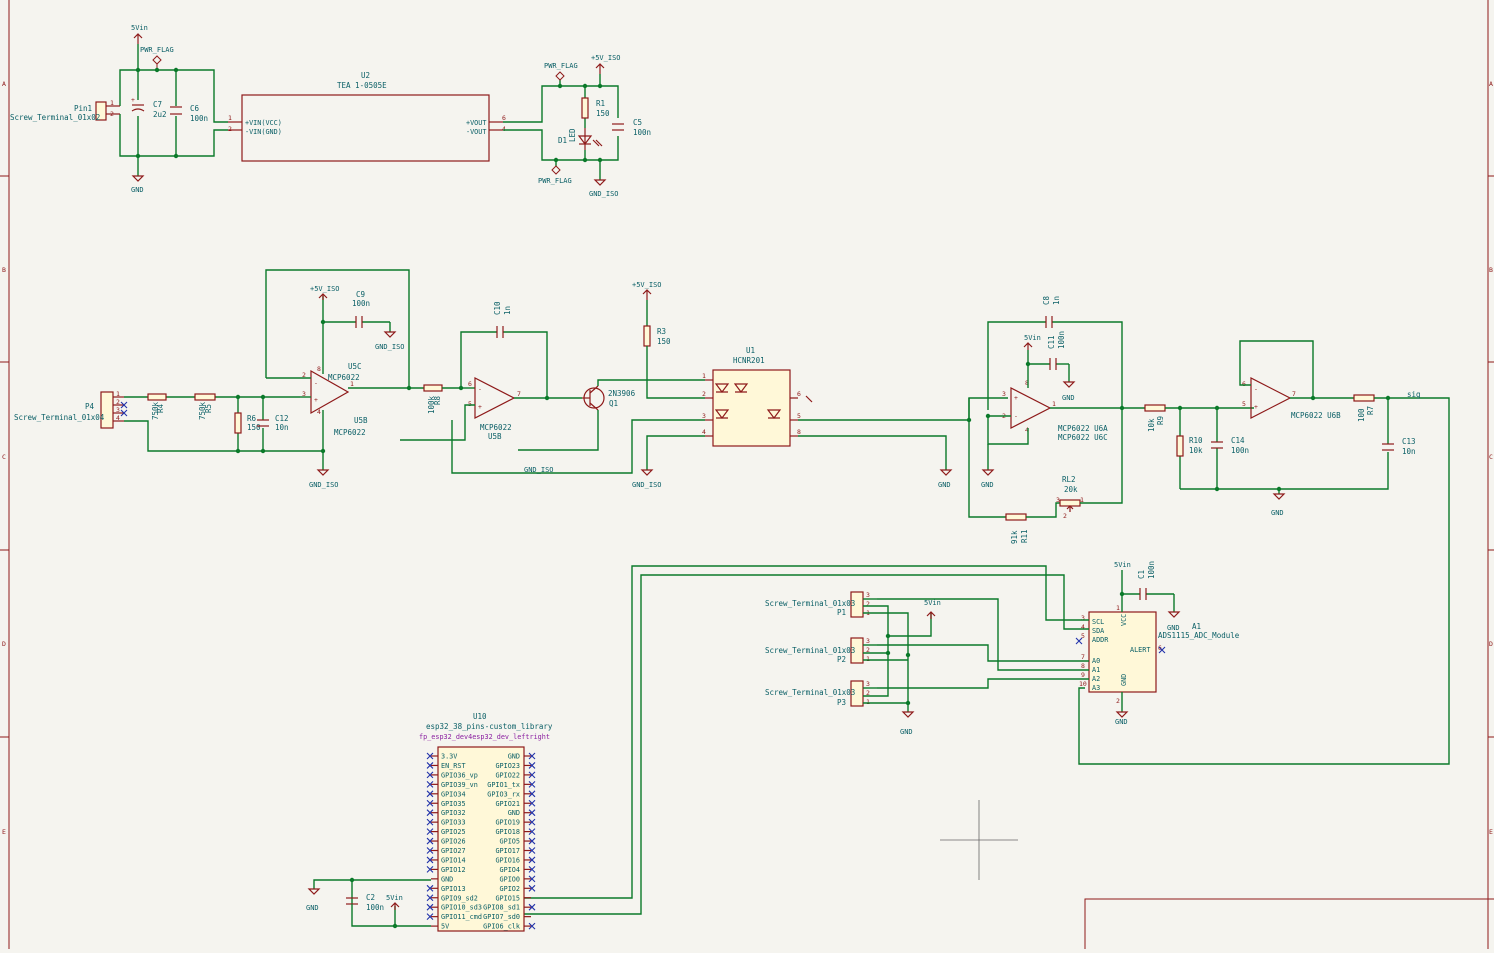 The width and height of the screenshot is (1494, 953). Describe the element at coordinates (1491, 84) in the screenshot. I see `border-letter-a-right: A` at that location.